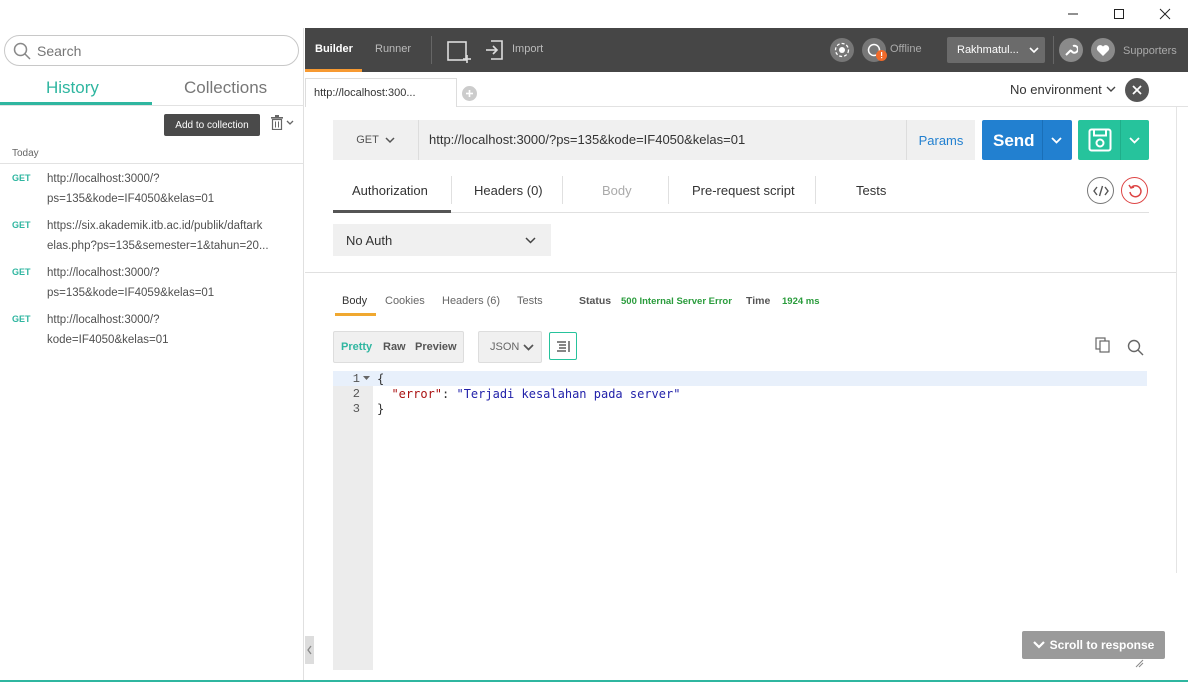 This screenshot has width=1188, height=682. I want to click on close-icon, so click(1165, 14).